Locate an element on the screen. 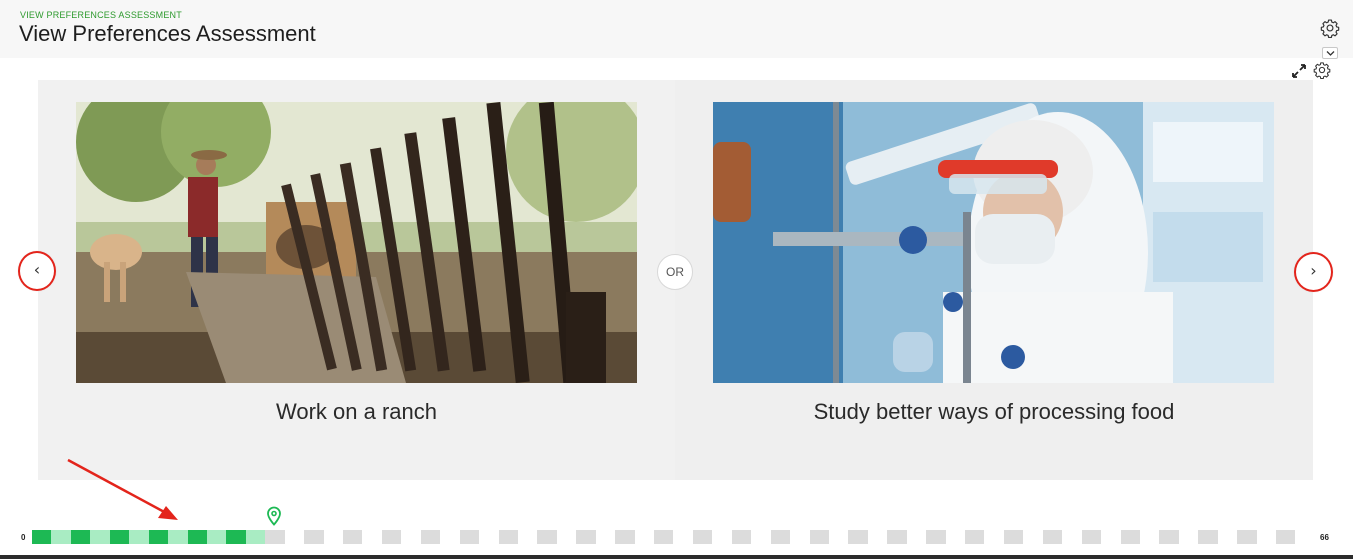 This screenshot has height=559, width=1353. collapse-button is located at coordinates (1330, 53).